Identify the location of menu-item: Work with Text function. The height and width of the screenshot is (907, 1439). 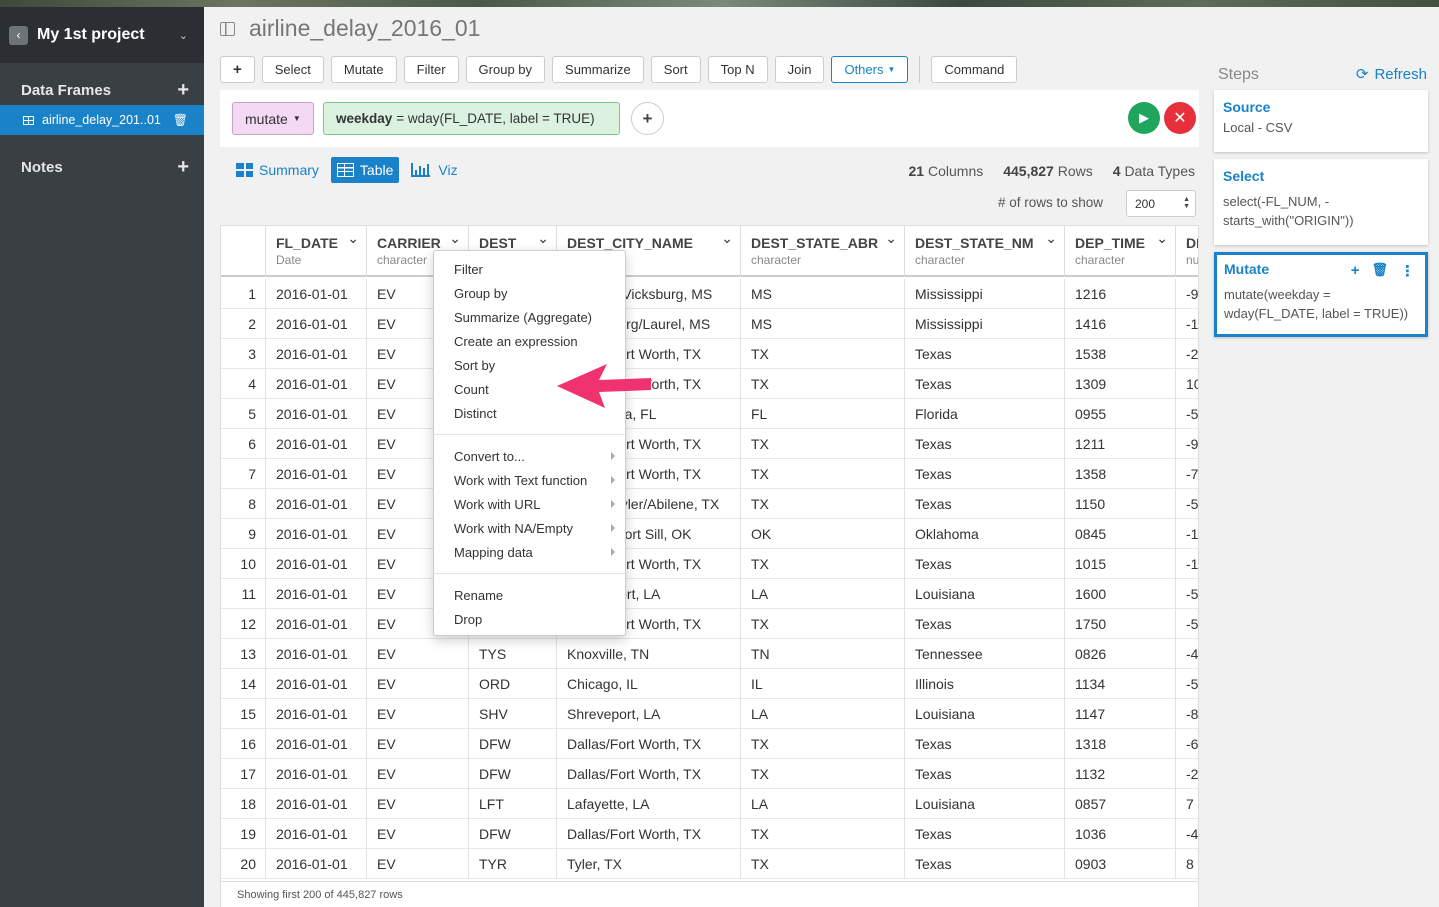
(529, 480).